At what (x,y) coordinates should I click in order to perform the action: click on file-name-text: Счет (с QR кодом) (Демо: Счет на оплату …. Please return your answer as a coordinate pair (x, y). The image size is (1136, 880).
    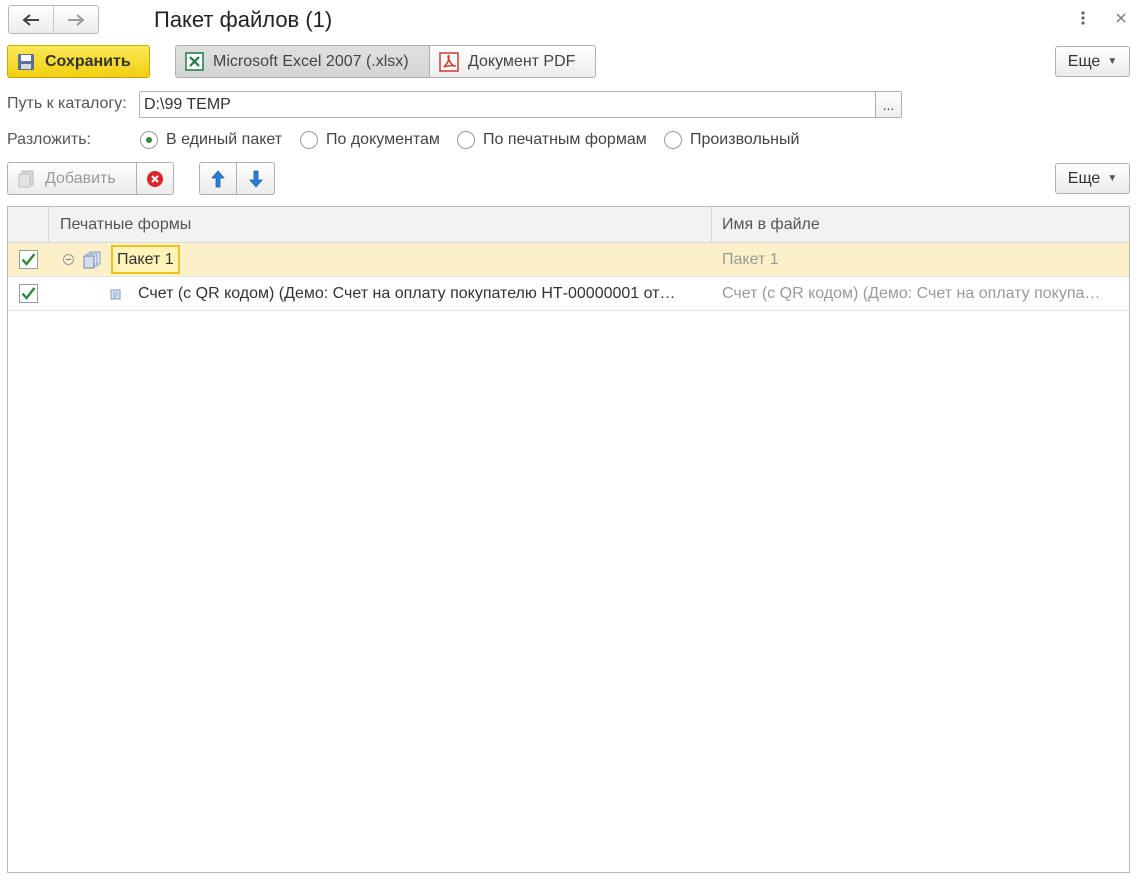
    Looking at the image, I should click on (911, 293).